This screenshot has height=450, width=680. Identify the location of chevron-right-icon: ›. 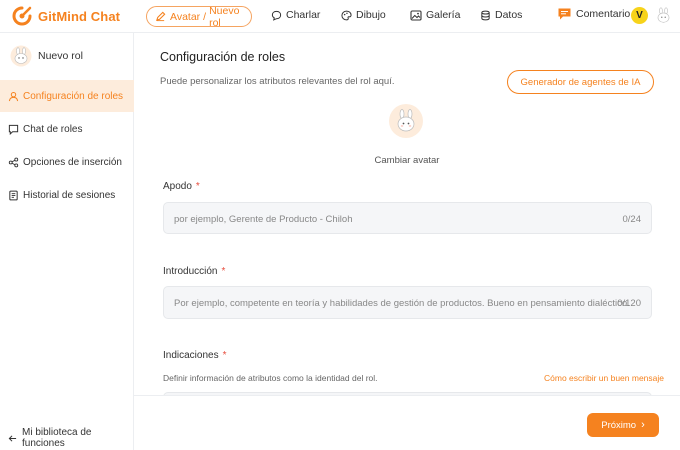
(643, 425).